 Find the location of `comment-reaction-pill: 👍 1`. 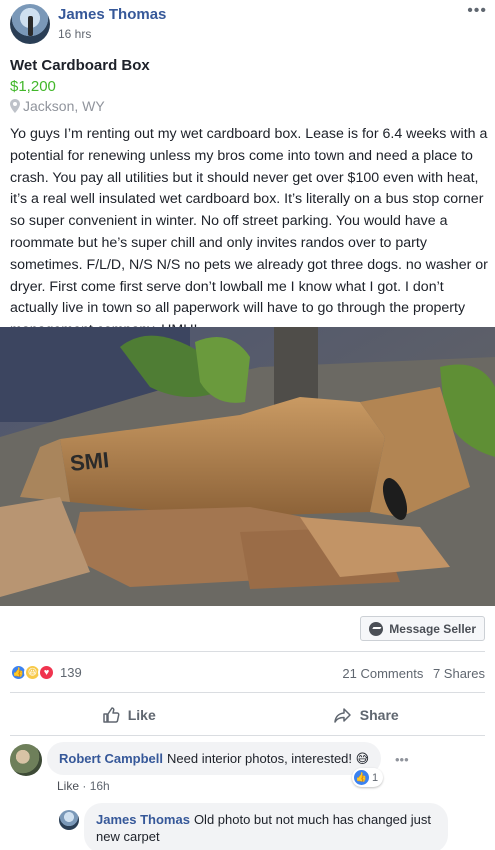

comment-reaction-pill: 👍 1 is located at coordinates (368, 777).